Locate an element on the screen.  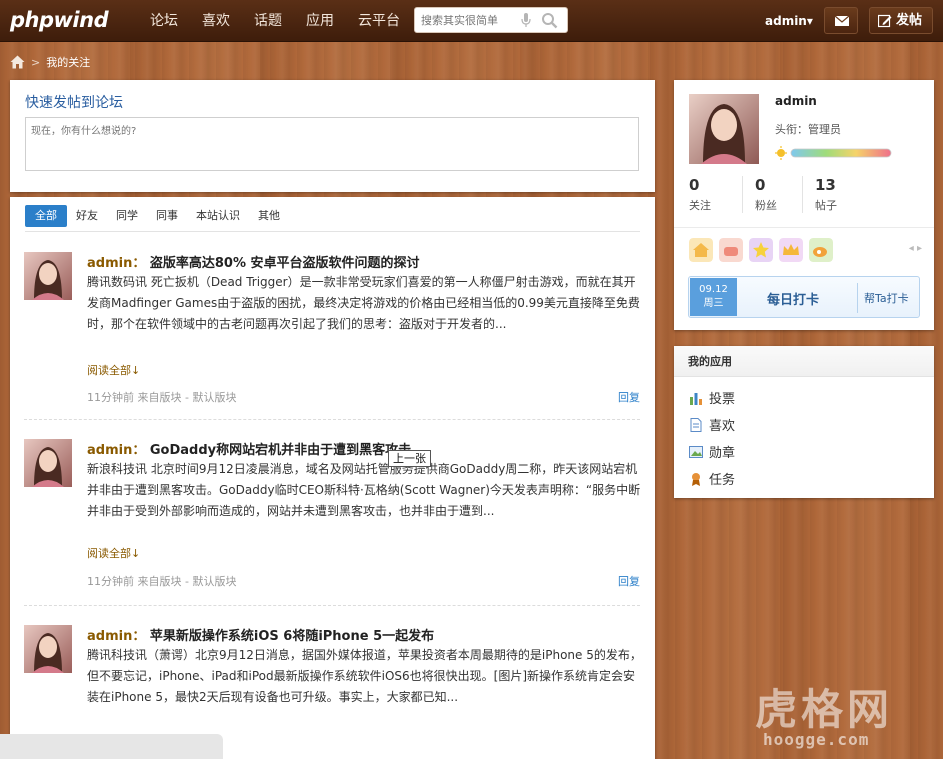
app-item-label: 投票 is located at coordinates (722, 399).